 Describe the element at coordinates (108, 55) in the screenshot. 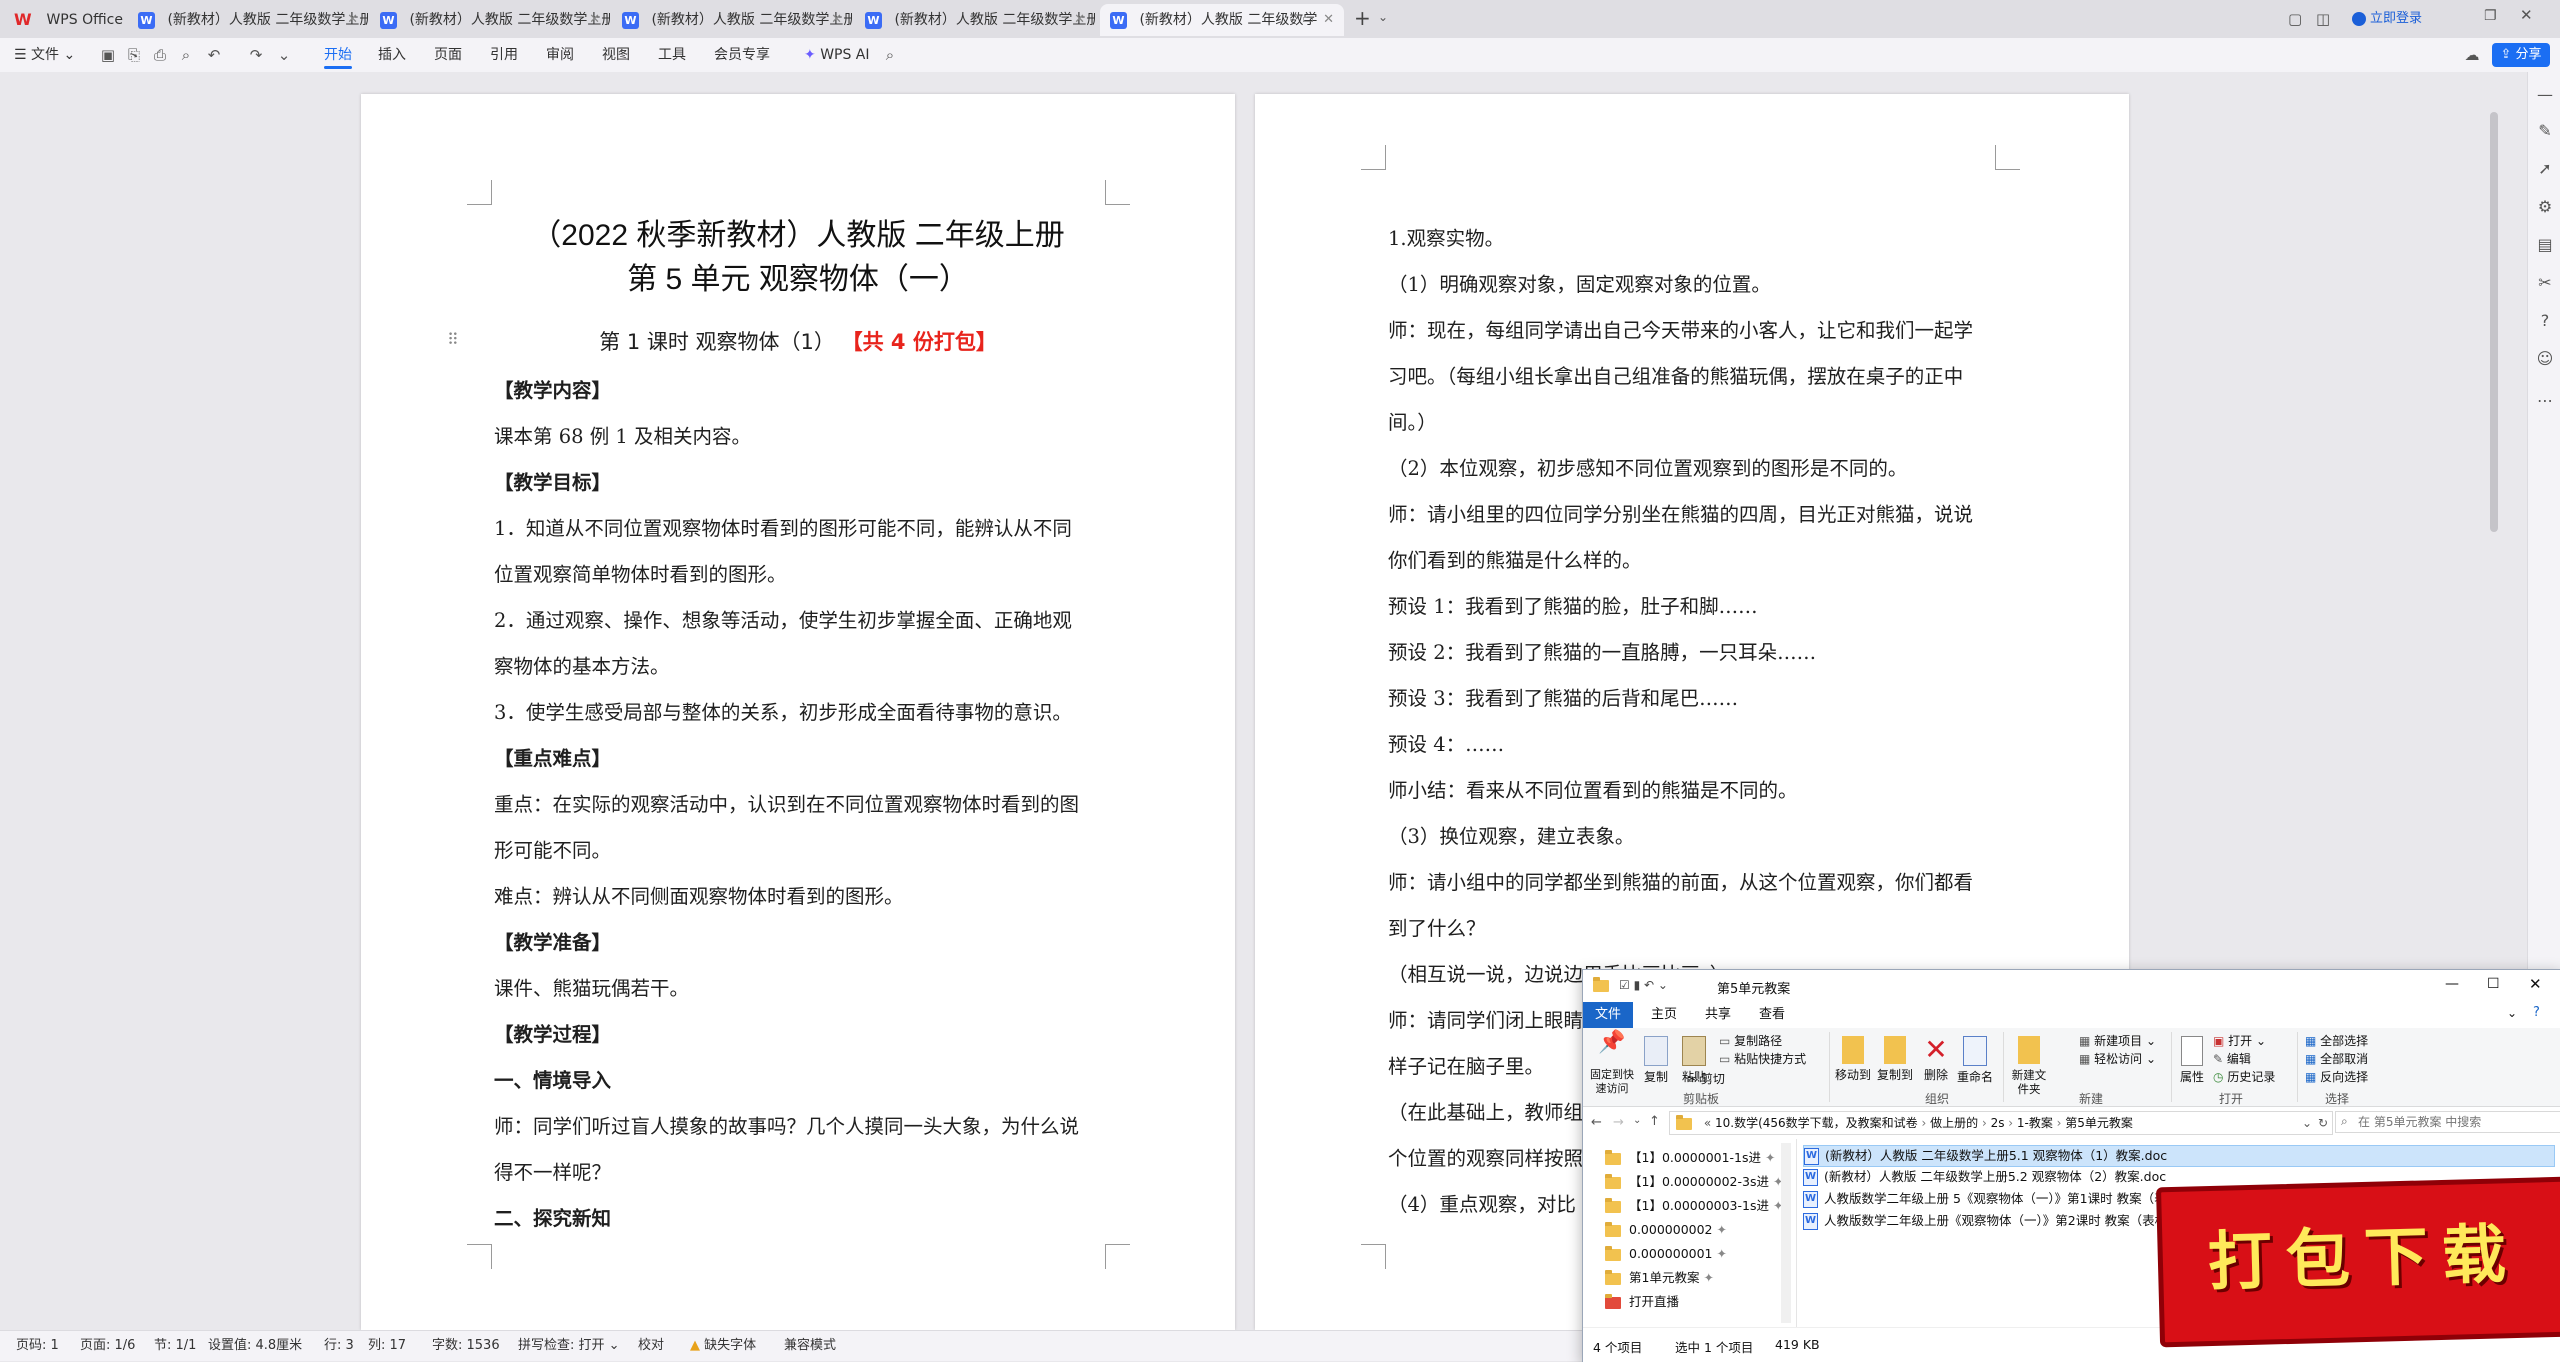

I see `save-icon: ▣` at that location.